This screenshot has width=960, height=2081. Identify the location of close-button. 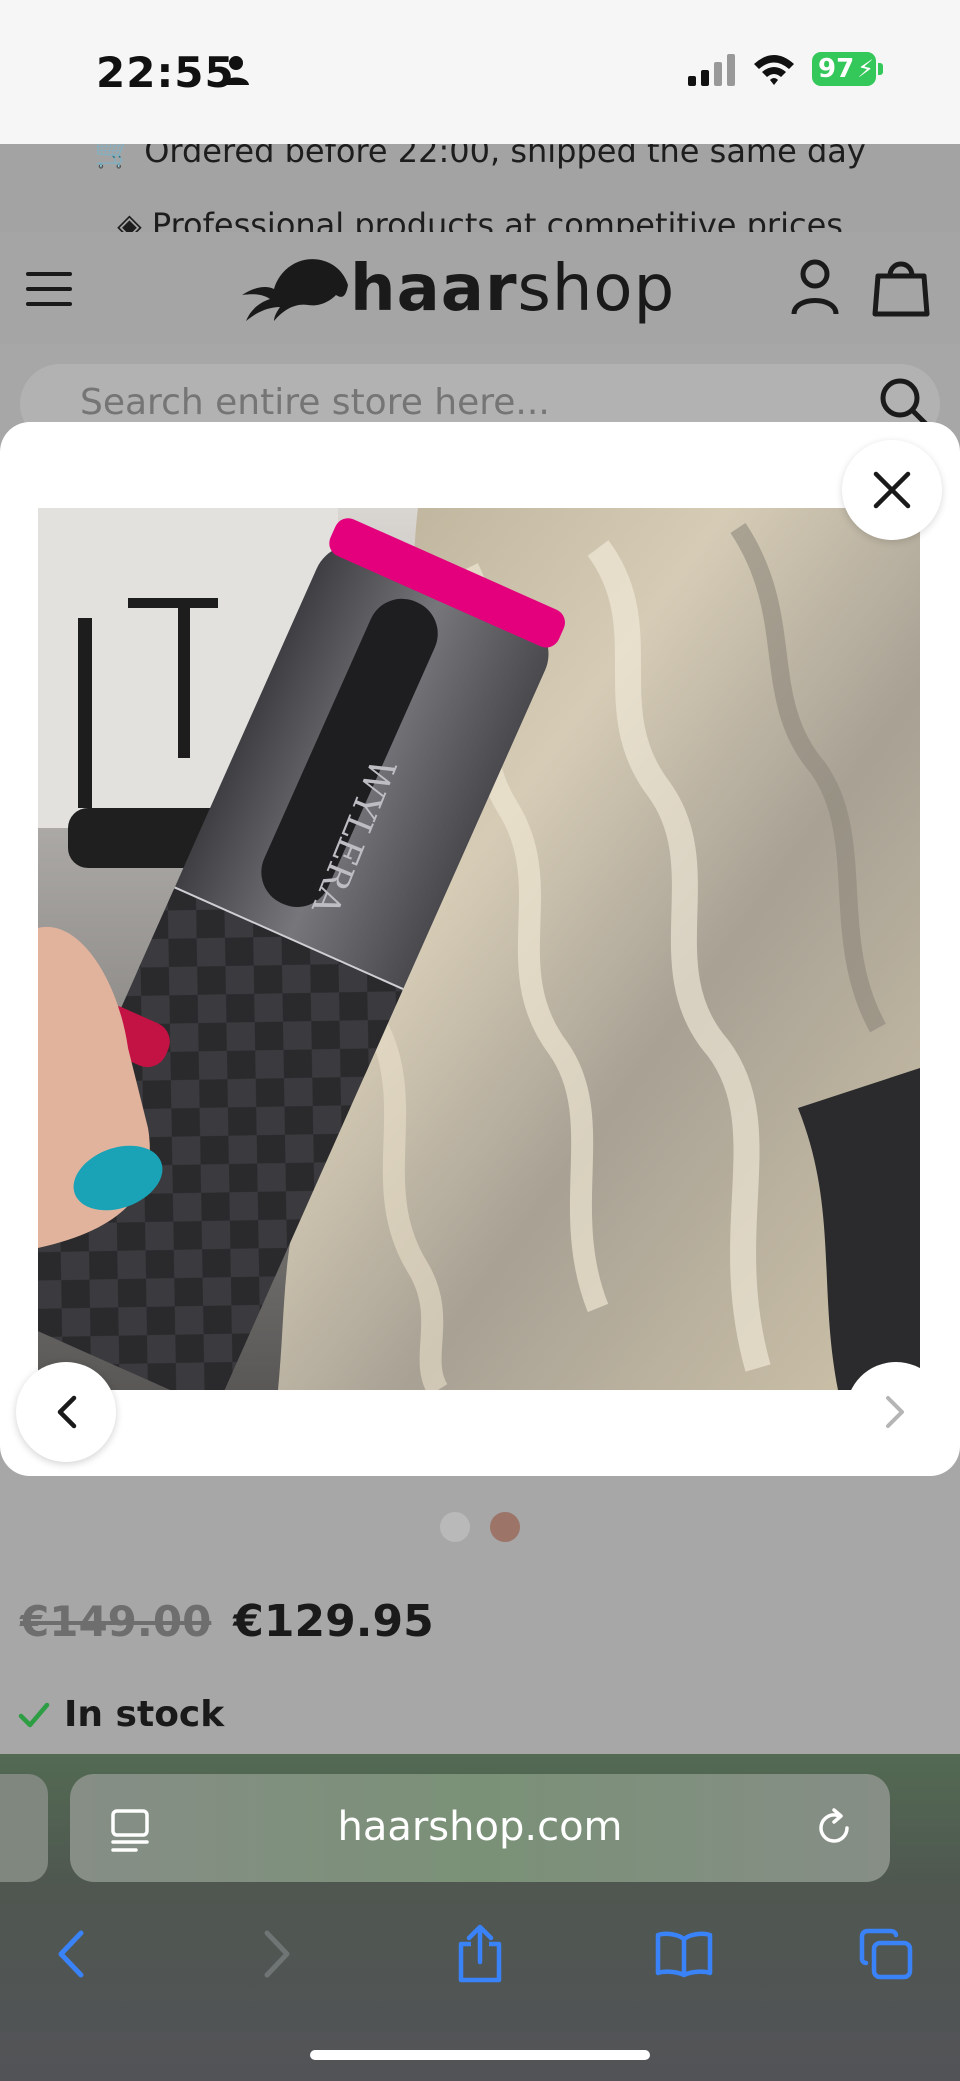
(892, 490).